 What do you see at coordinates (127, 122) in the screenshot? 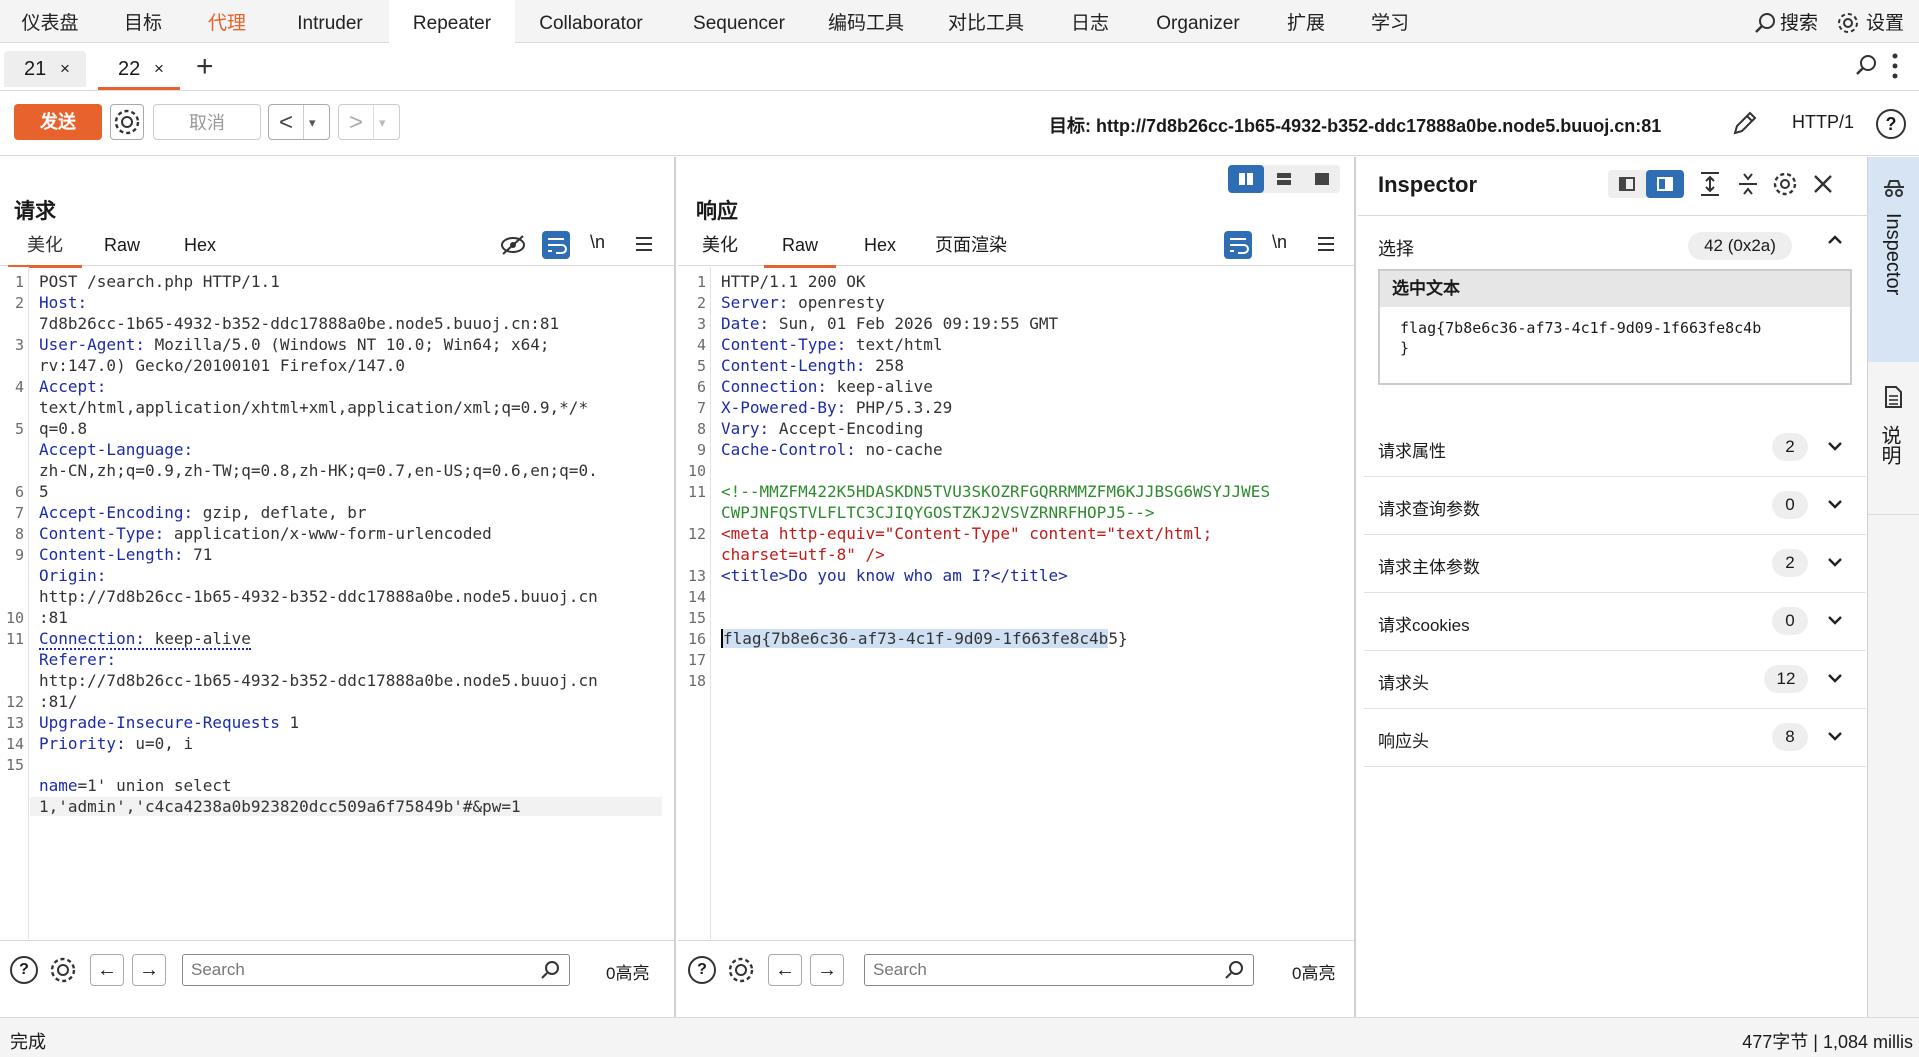
I see `send-settings-button` at bounding box center [127, 122].